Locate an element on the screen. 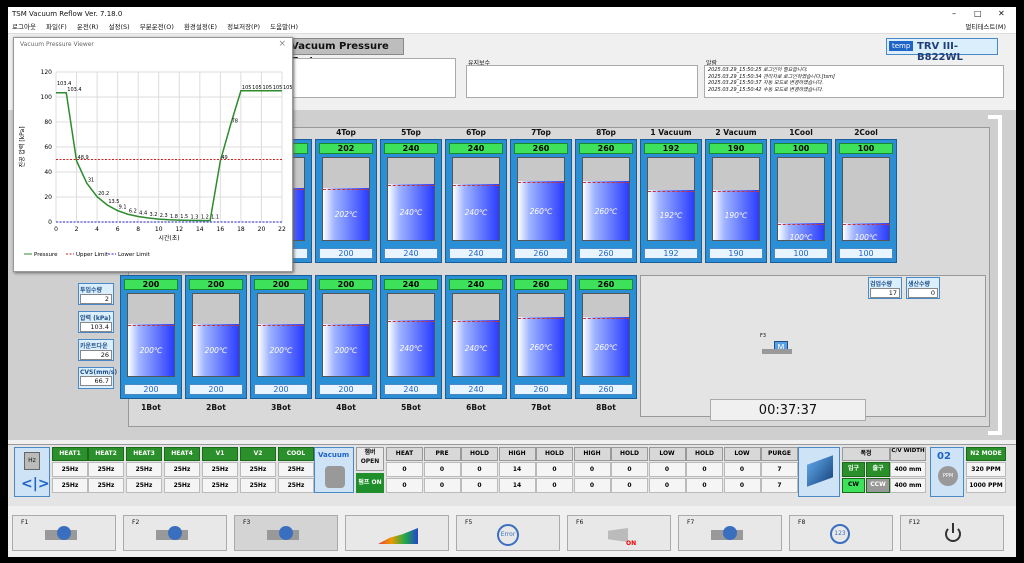 Image resolution: width=1024 pixels, height=563 pixels. counter-icon: F8 123 is located at coordinates (841, 533).